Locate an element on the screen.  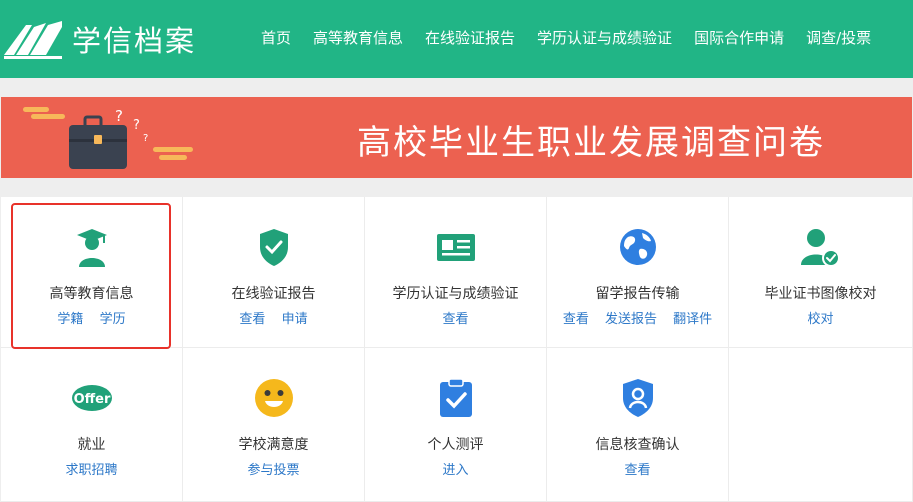
nav-survey-vote: 调查/投票 is located at coordinates (838, 38).